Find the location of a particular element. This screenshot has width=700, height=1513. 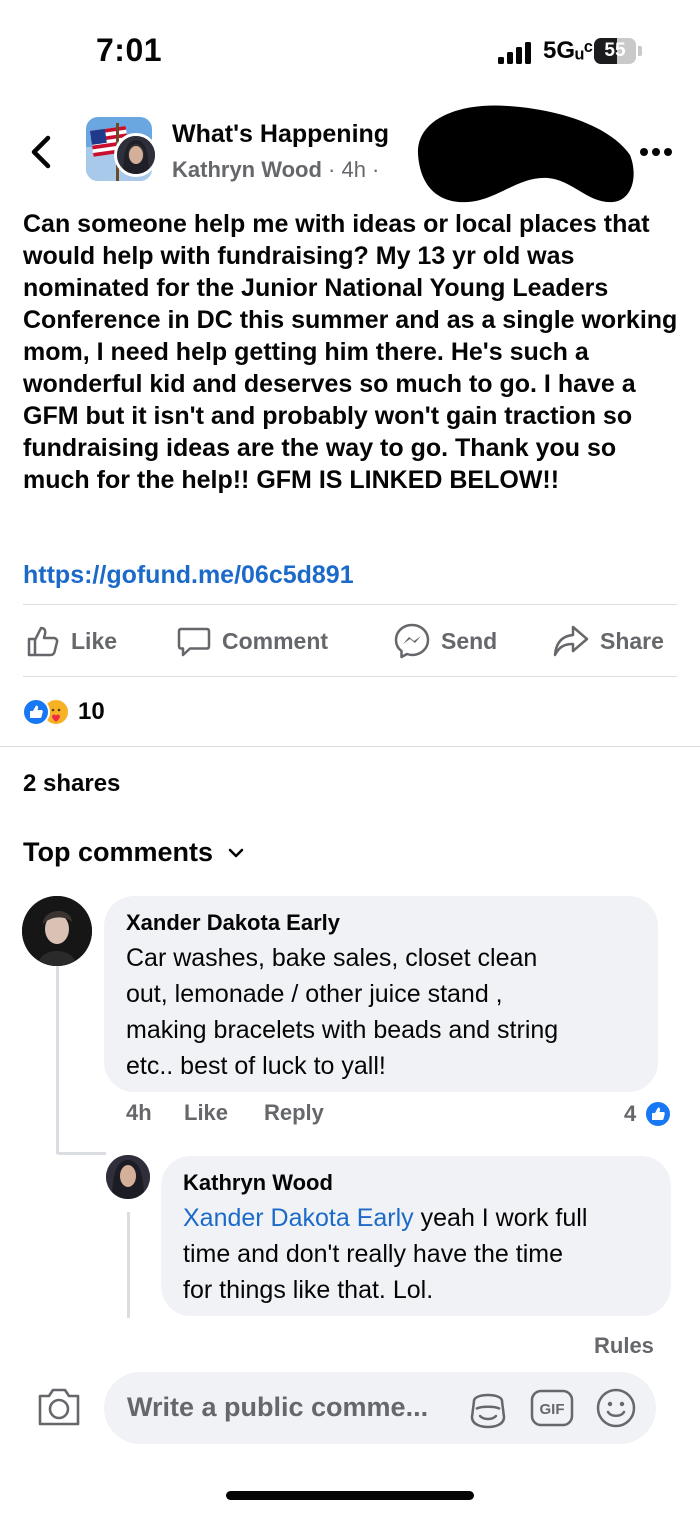

battery-percent: 55 is located at coordinates (615, 50).